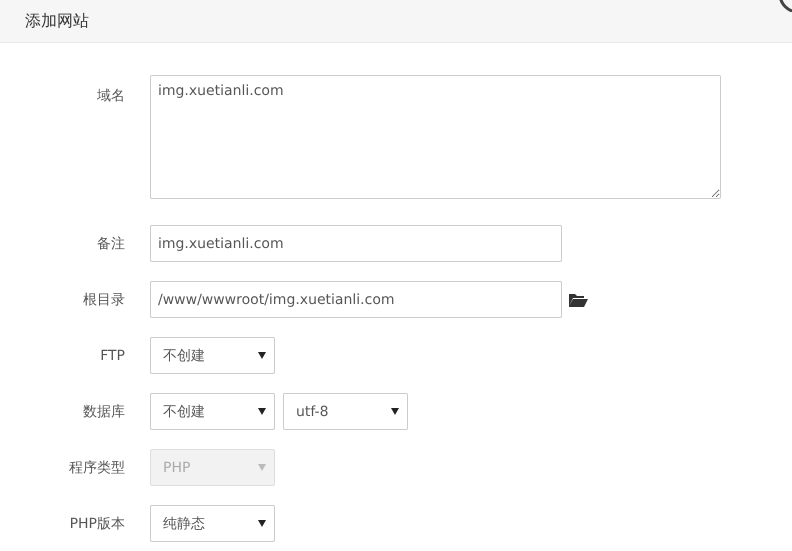 The width and height of the screenshot is (792, 551). Describe the element at coordinates (96, 523) in the screenshot. I see `field-label: PHP版本` at that location.